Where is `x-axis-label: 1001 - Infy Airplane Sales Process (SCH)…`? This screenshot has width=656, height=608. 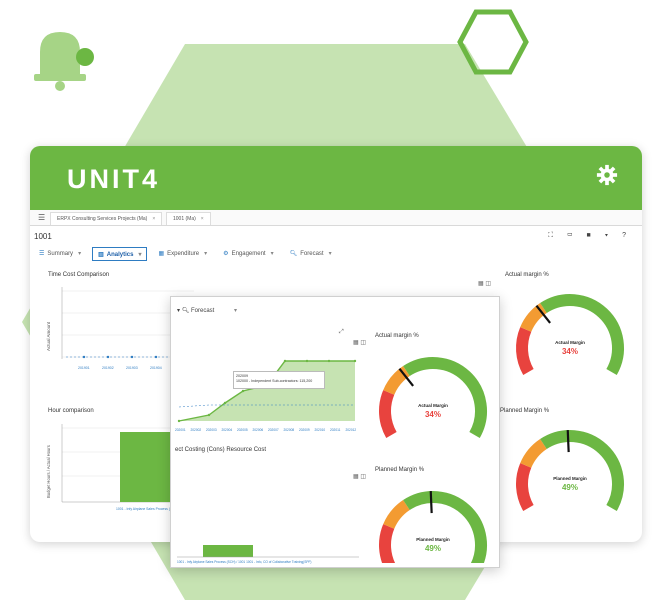
x-axis-label: 1001 - Infy Airplane Sales Process (SCH)… is located at coordinates (244, 562).